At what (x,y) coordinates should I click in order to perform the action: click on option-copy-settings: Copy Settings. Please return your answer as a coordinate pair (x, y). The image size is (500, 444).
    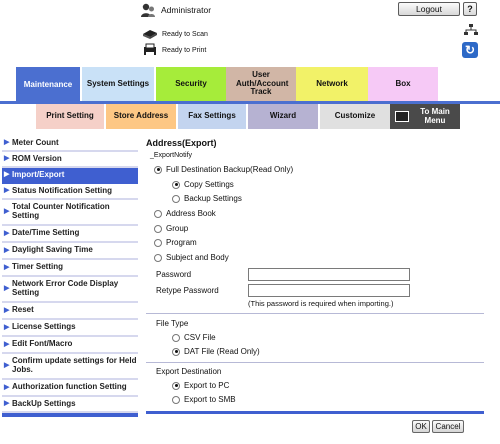
    Looking at the image, I should click on (203, 184).